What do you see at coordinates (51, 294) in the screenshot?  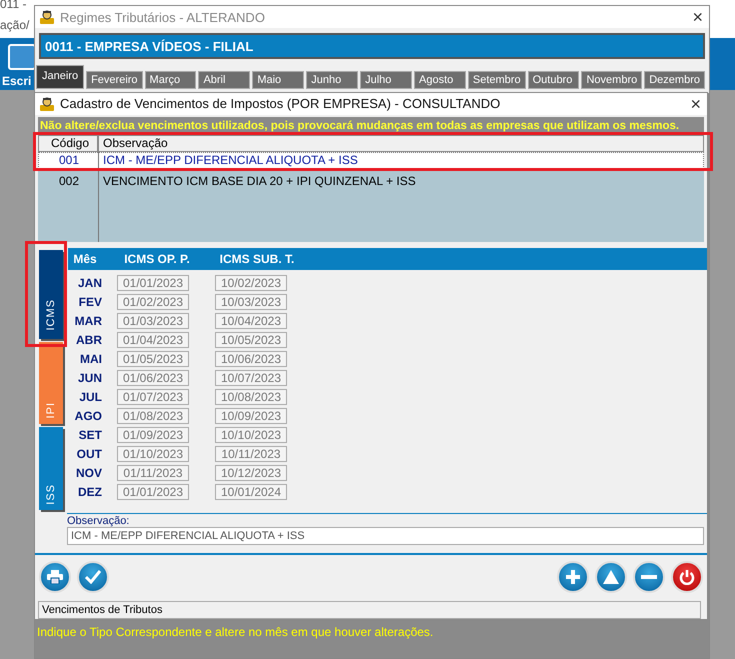 I see `tax-tab: ICMS` at bounding box center [51, 294].